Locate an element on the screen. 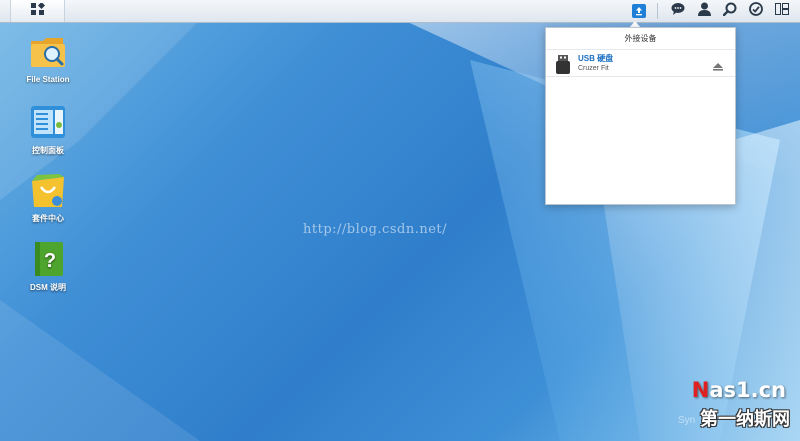  desktop-layout-icon is located at coordinates (782, 11).